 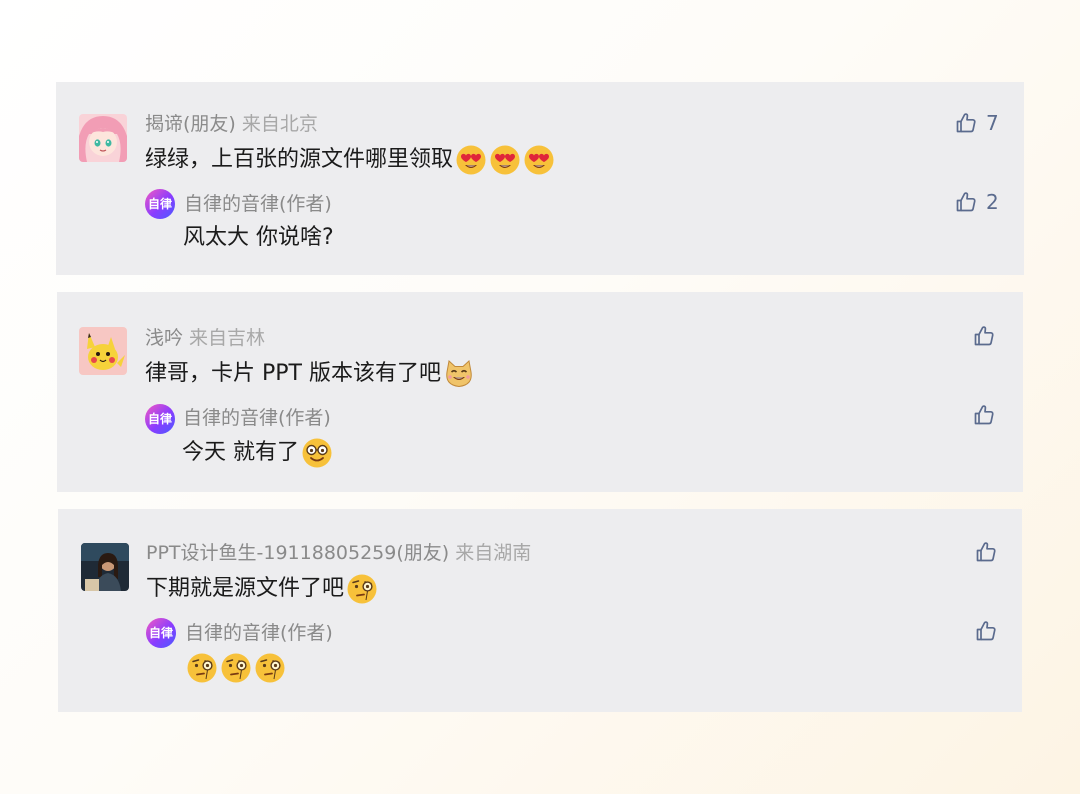 What do you see at coordinates (293, 373) in the screenshot?
I see `comment-body: 律哥，卡片 PPT 版本该有了吧` at bounding box center [293, 373].